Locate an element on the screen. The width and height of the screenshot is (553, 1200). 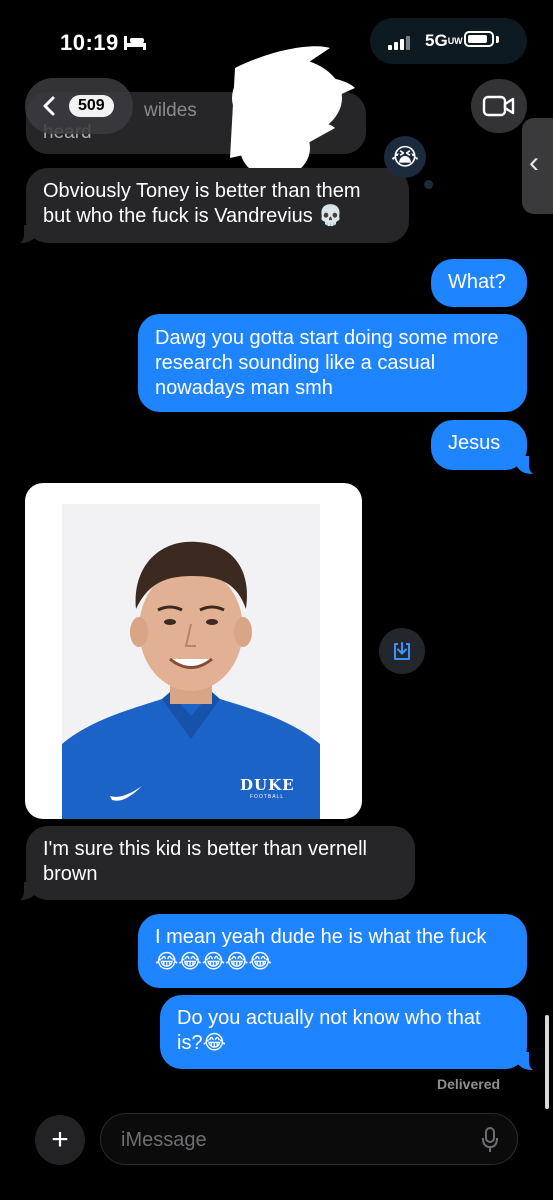
video-camera-icon is located at coordinates (498, 106).